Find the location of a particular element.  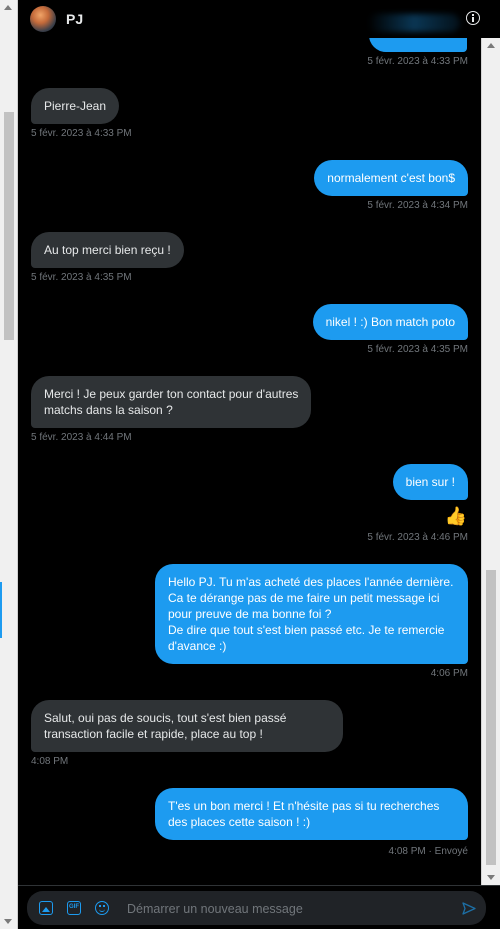

page-scrollbar is located at coordinates (9, 464).